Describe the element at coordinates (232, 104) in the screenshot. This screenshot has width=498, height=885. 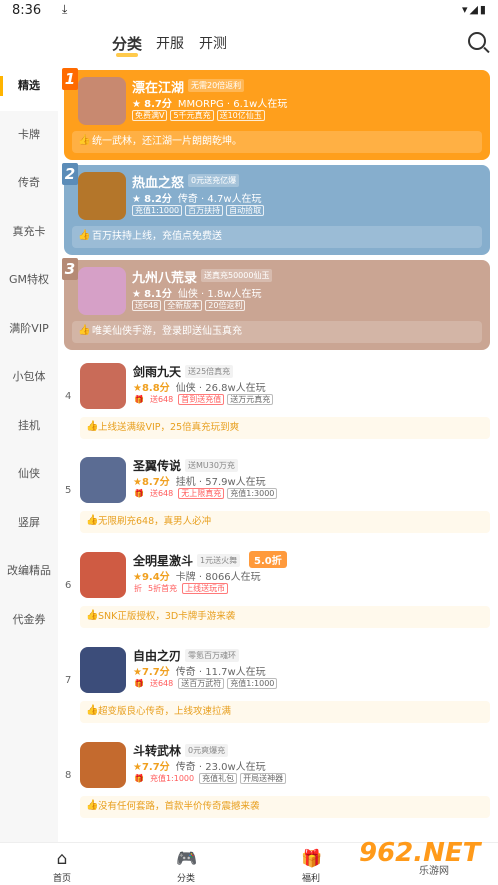
I see `game-players: MMORPG · 6.1w人在玩` at that location.